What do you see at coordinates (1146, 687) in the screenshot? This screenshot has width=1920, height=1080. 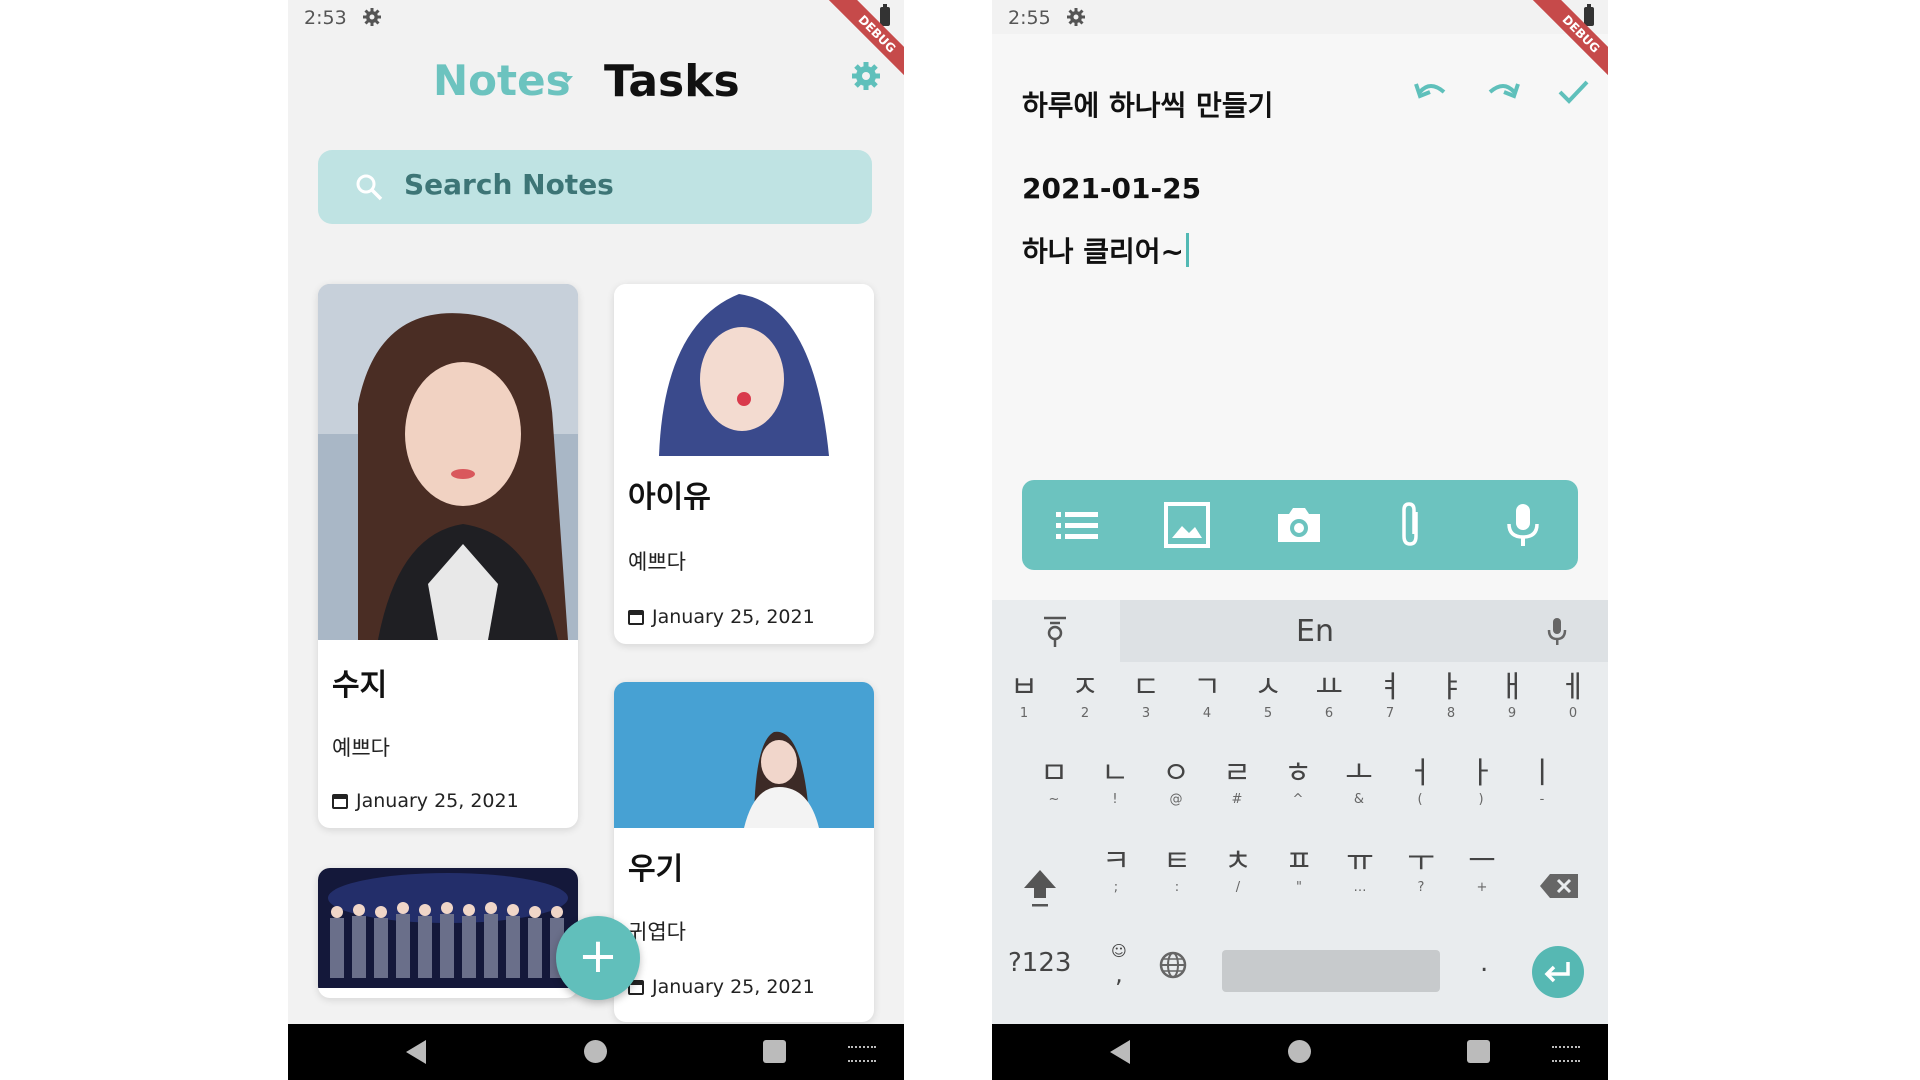 I see `key-main-label: ㄷ` at bounding box center [1146, 687].